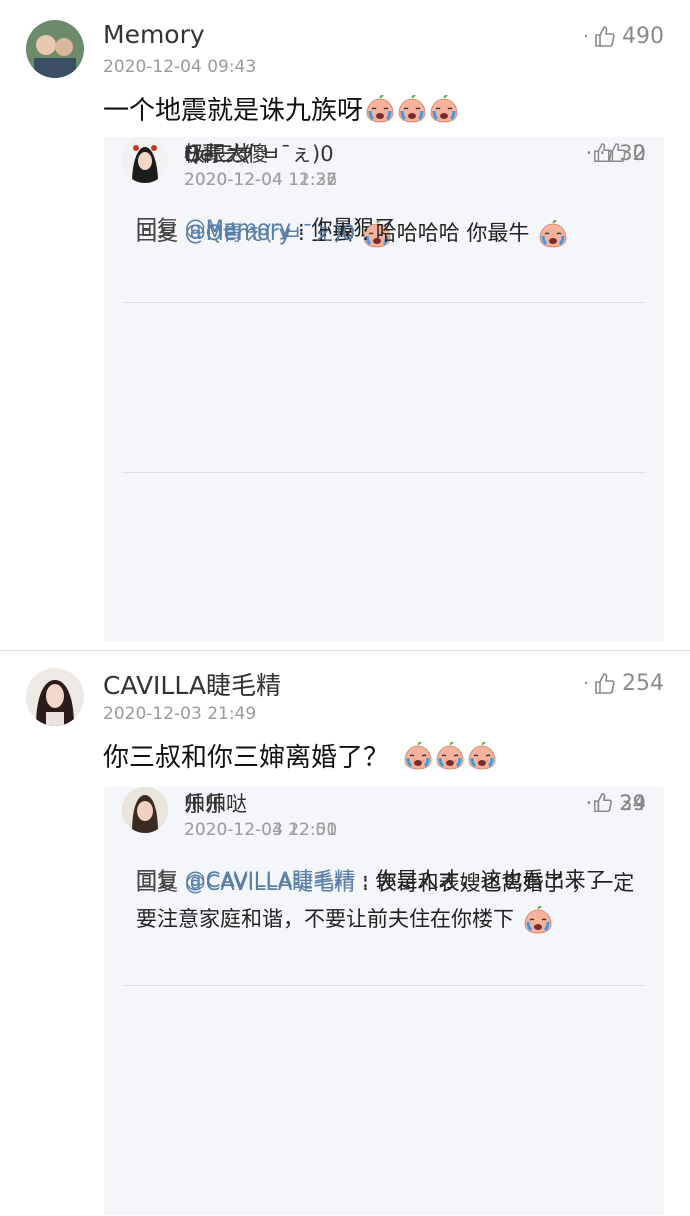 The width and height of the screenshot is (690, 1216). What do you see at coordinates (270, 883) in the screenshot?
I see `mention-link: @CAVILLA睫毛精` at bounding box center [270, 883].